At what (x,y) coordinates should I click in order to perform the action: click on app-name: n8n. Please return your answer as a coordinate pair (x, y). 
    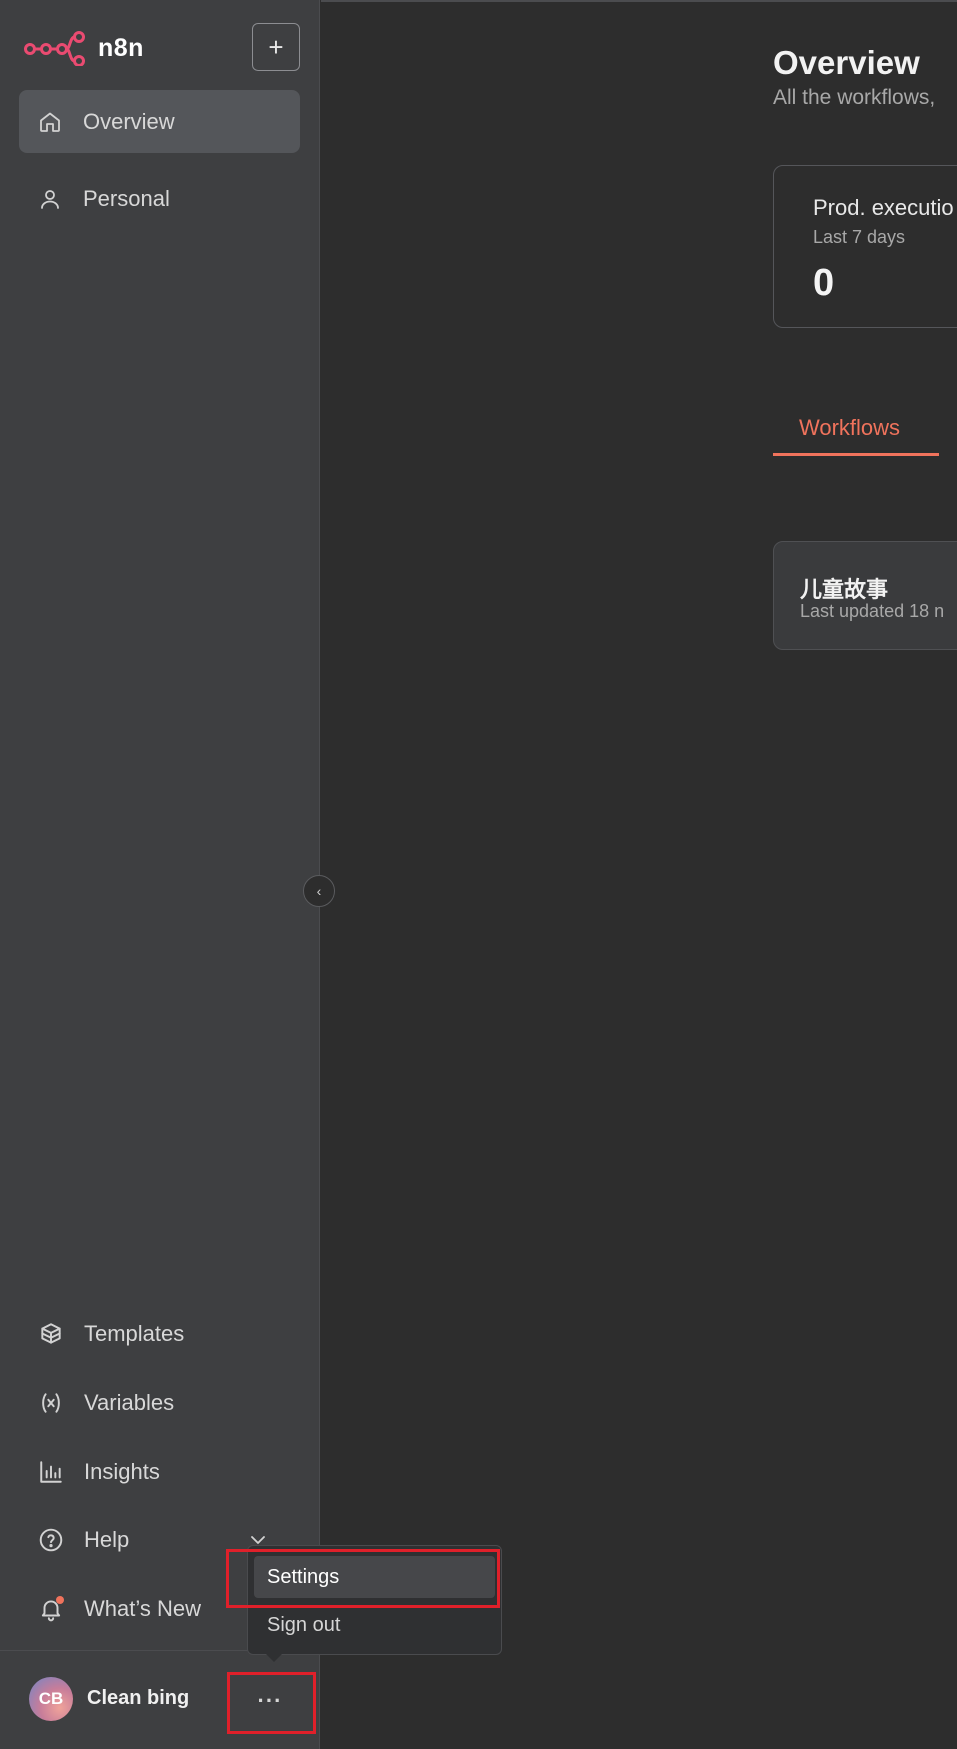
    Looking at the image, I should click on (121, 47).